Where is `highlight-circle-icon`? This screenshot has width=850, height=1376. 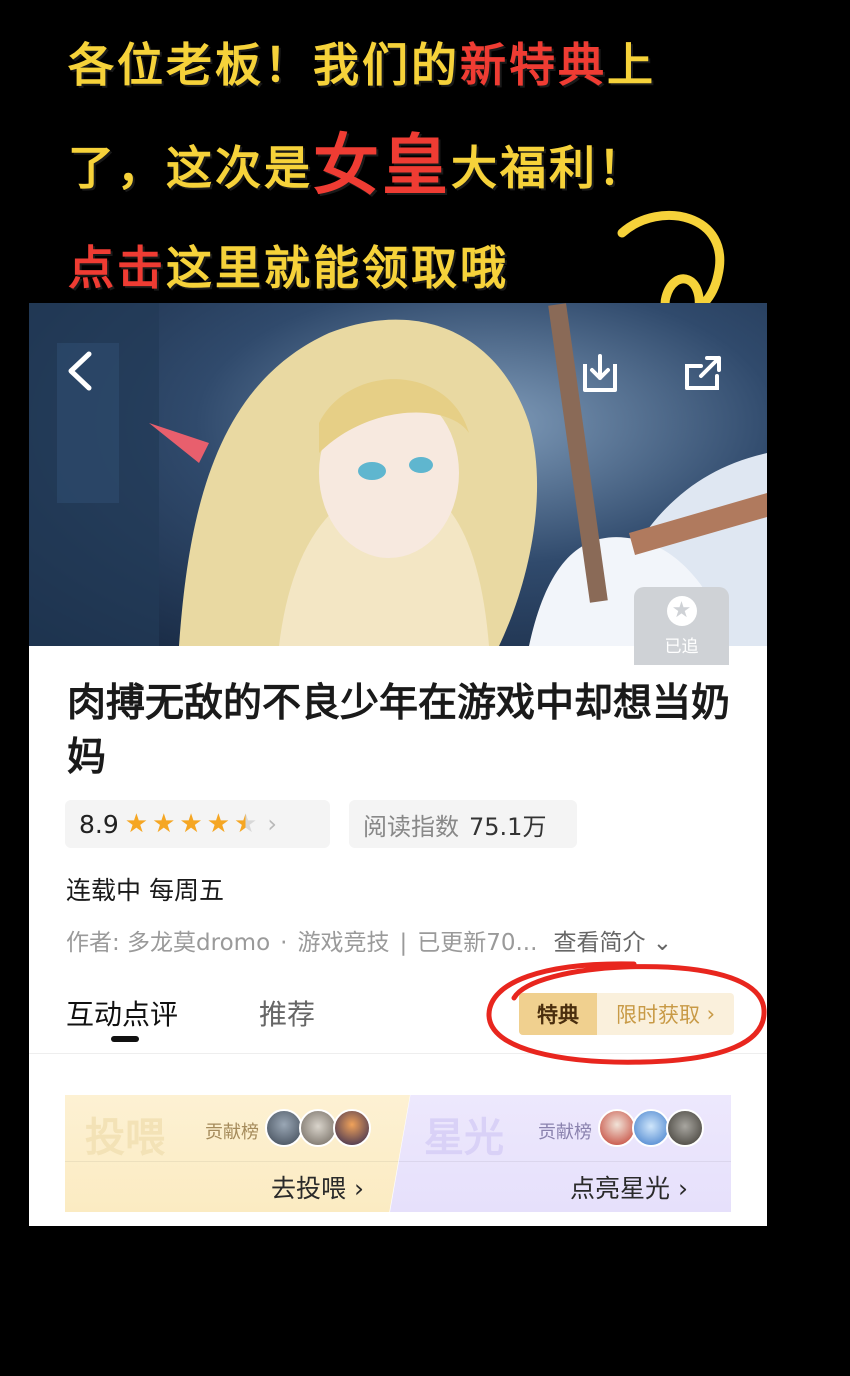 highlight-circle-icon is located at coordinates (626, 1013).